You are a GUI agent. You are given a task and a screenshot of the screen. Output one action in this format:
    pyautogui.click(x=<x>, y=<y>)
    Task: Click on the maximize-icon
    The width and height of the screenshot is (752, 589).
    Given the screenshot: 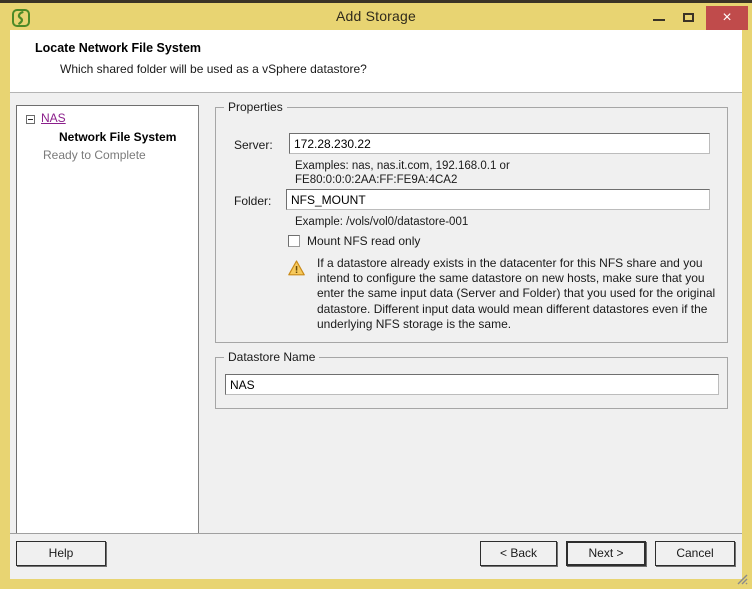 What is the action you would take?
    pyautogui.click(x=688, y=17)
    